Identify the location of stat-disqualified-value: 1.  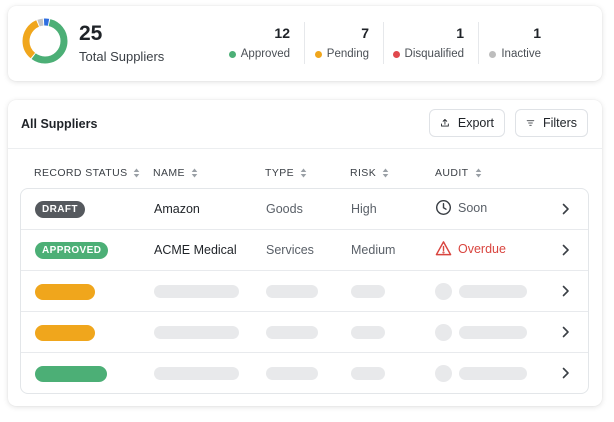
(460, 33).